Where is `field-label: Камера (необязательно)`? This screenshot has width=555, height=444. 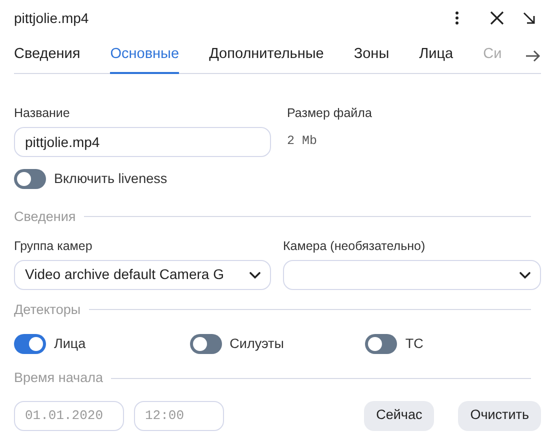
field-label: Камера (необязательно) is located at coordinates (354, 246).